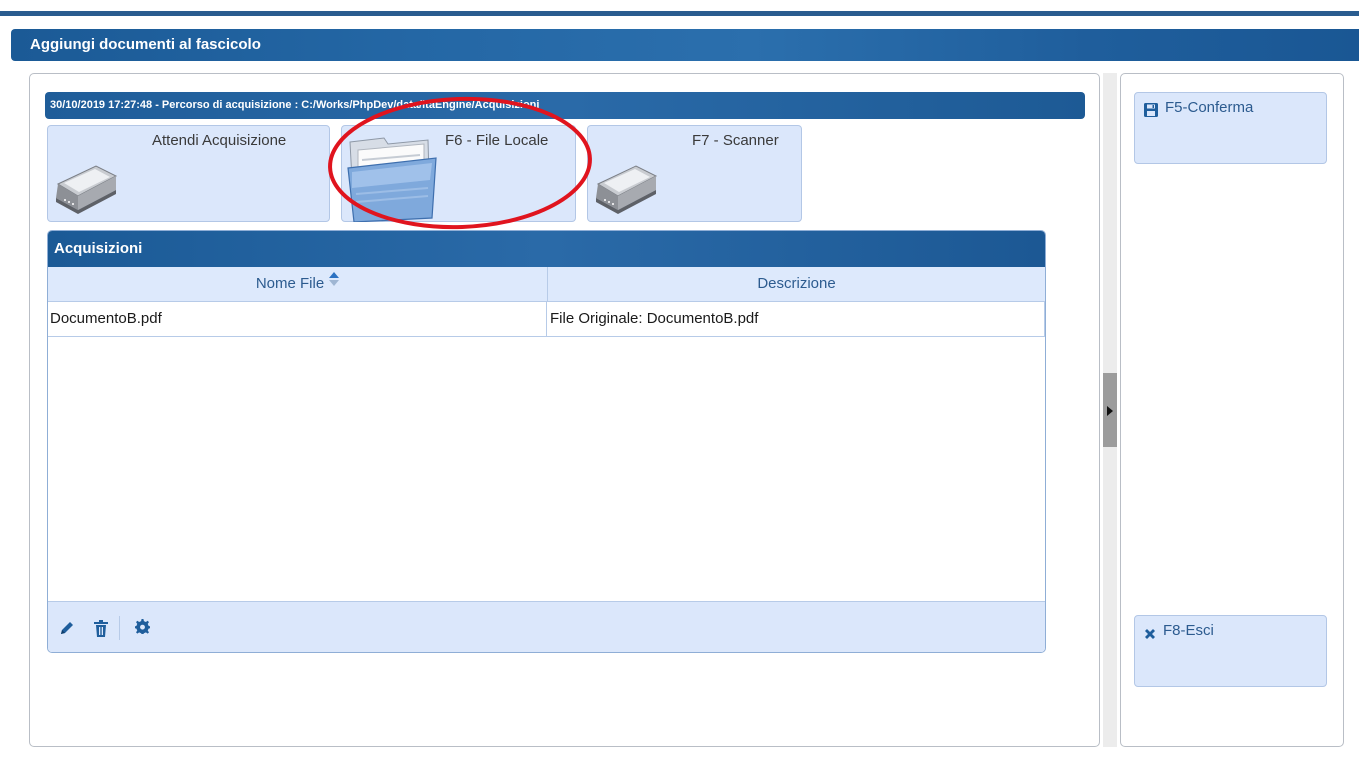  Describe the element at coordinates (679, 8) in the screenshot. I see `top-strip` at that location.